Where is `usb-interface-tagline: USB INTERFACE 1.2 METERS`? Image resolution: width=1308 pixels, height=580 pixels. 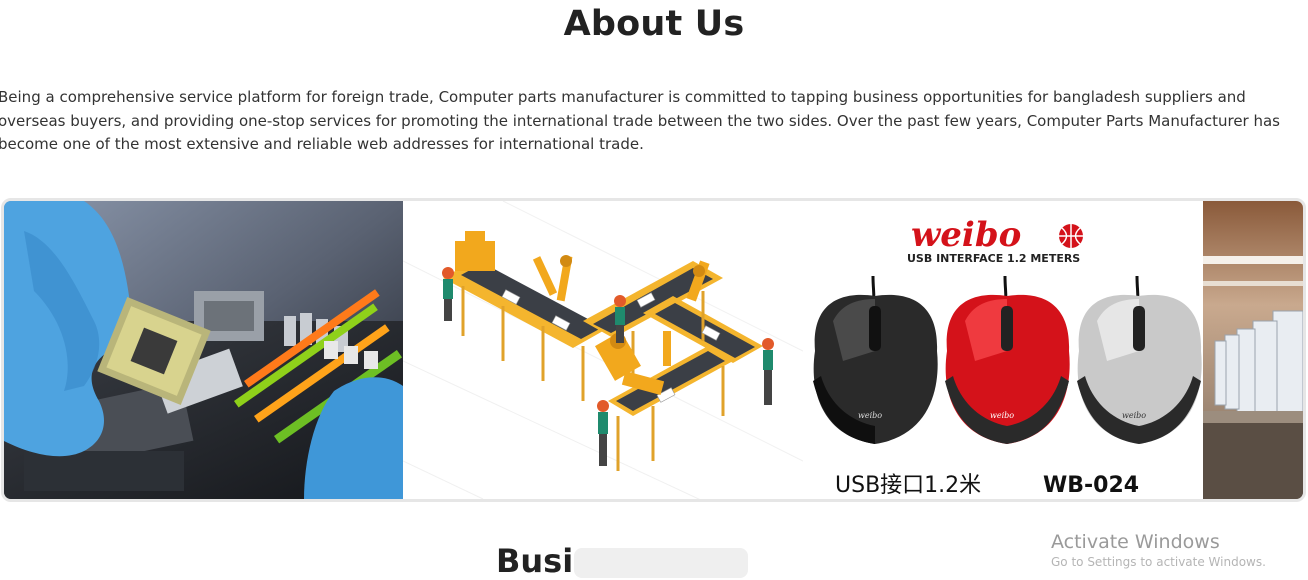 usb-interface-tagline: USB INTERFACE 1.2 METERS is located at coordinates (993, 258).